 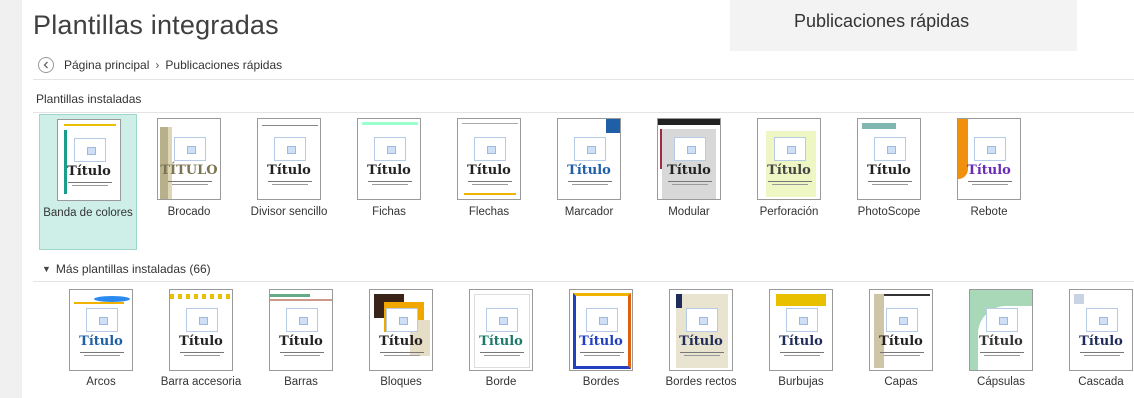 What do you see at coordinates (489, 212) in the screenshot?
I see `template-name-label: Flechas` at bounding box center [489, 212].